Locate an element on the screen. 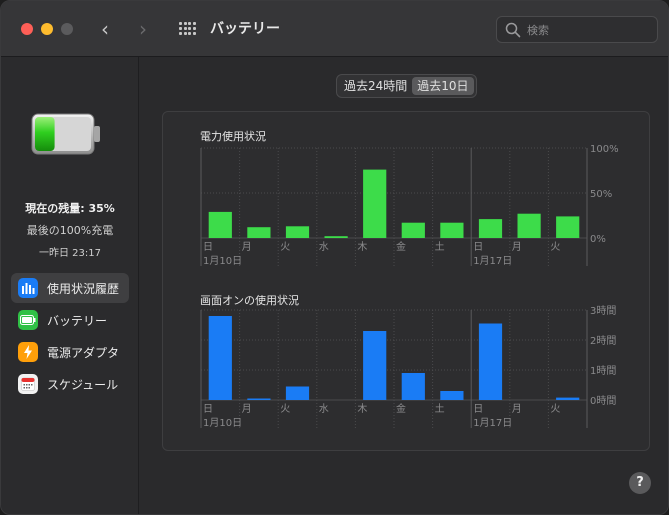 The height and width of the screenshot is (515, 669). calendar-icon is located at coordinates (28, 384).